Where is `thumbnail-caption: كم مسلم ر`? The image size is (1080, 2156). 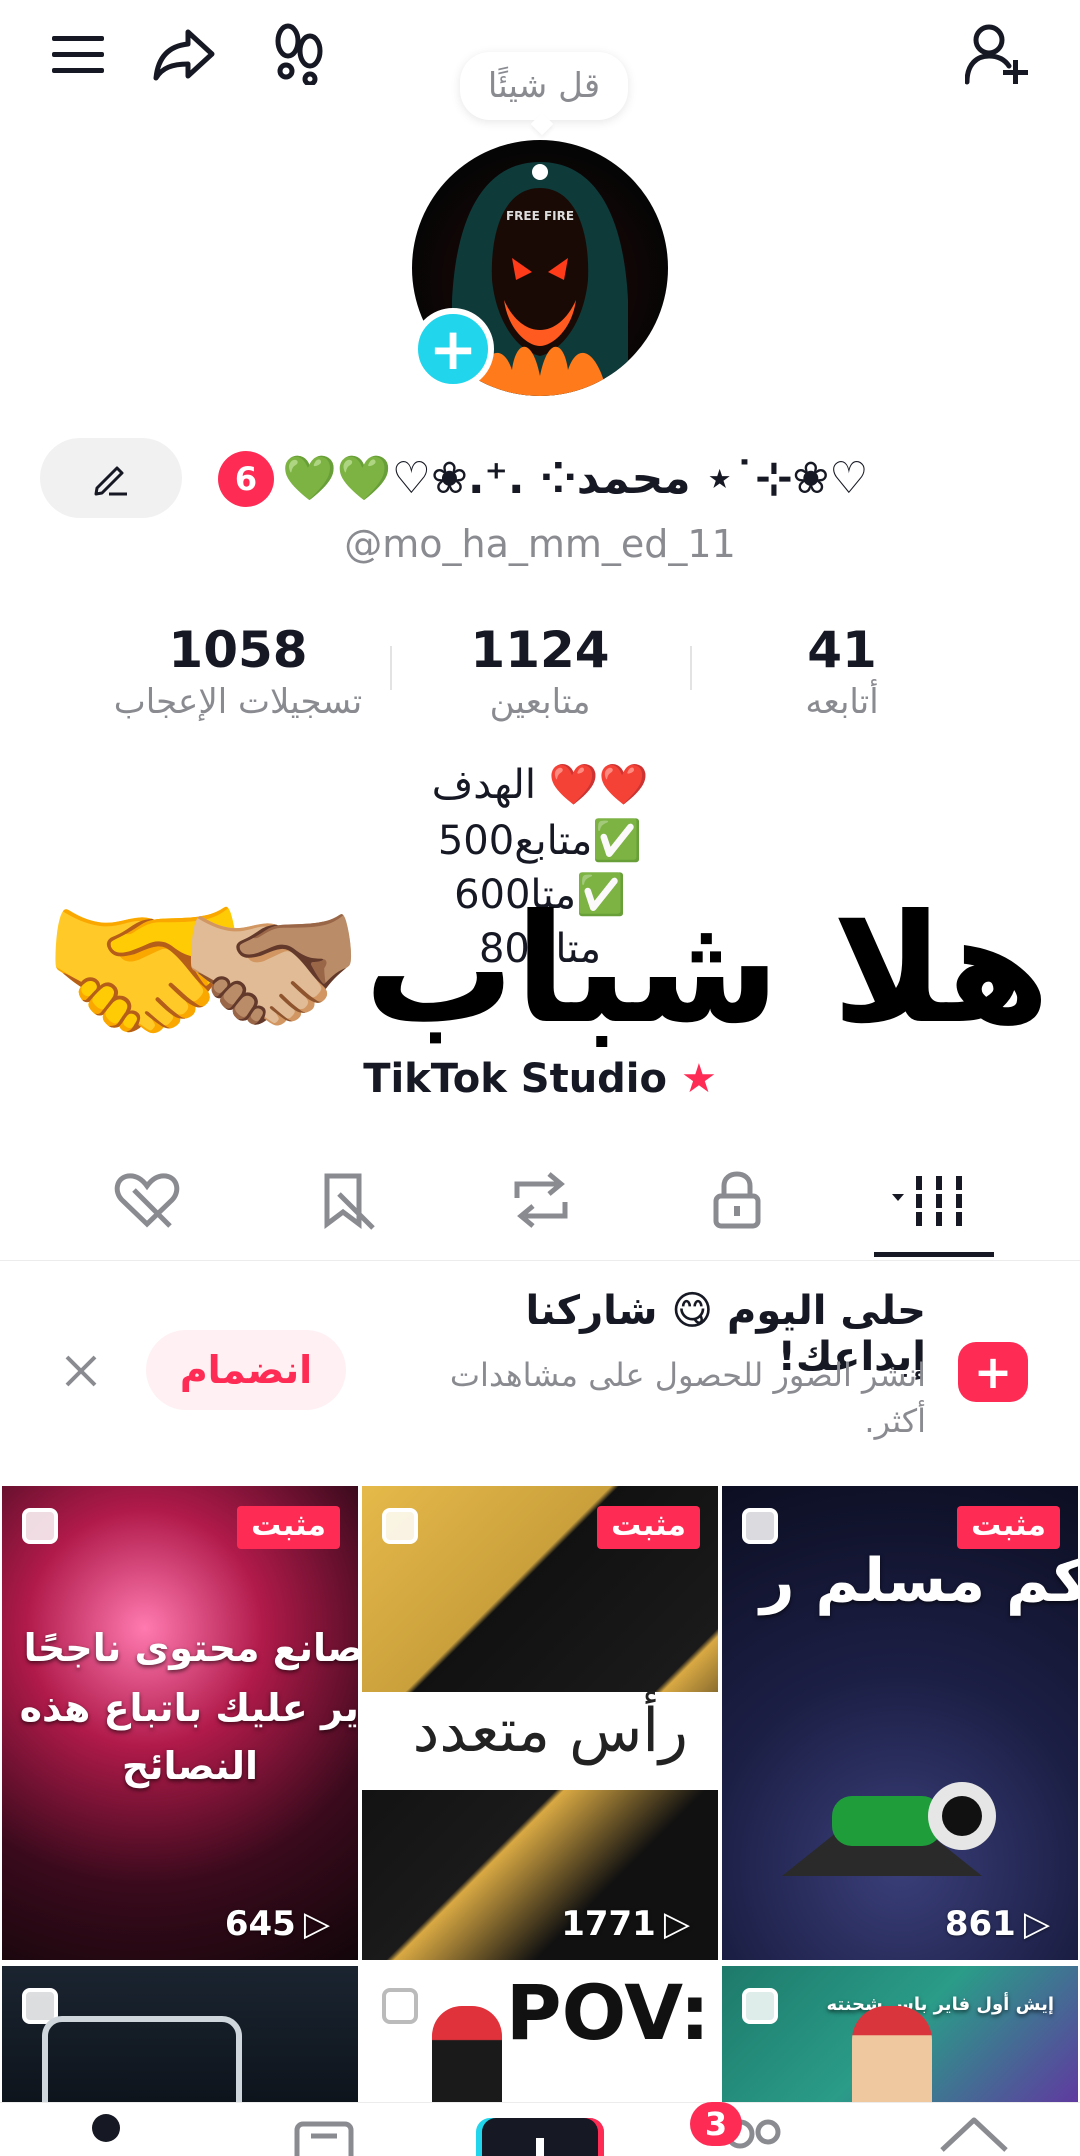 thumbnail-caption: كم مسلم ر is located at coordinates (918, 1581).